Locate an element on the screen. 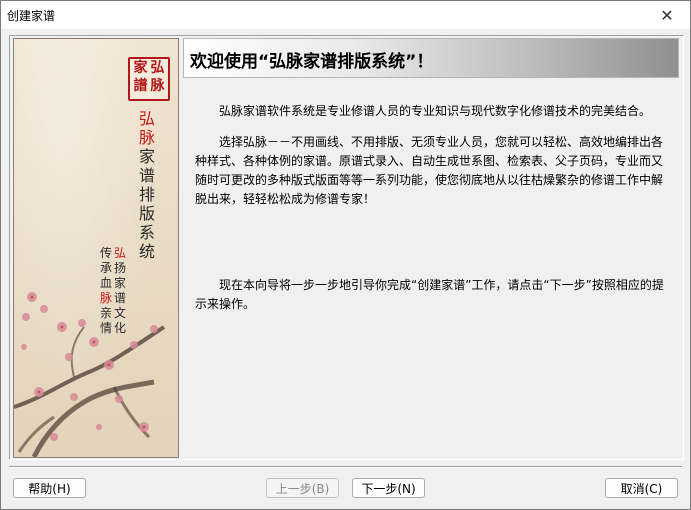 This screenshot has width=691, height=510. next-step-button: 下一步(N) is located at coordinates (388, 488).